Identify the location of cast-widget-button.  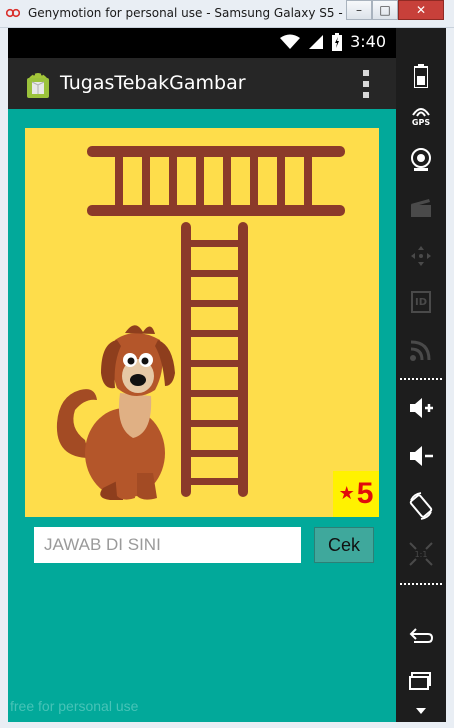
(421, 350).